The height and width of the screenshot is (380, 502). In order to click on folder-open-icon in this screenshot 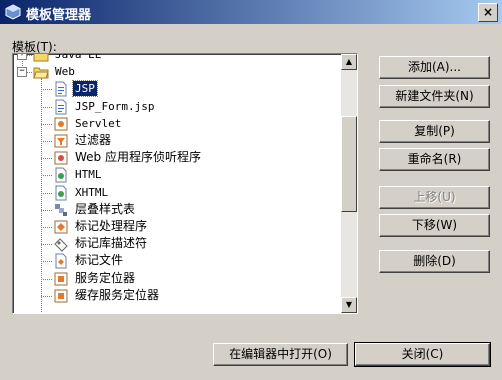, I will do `click(41, 72)`.